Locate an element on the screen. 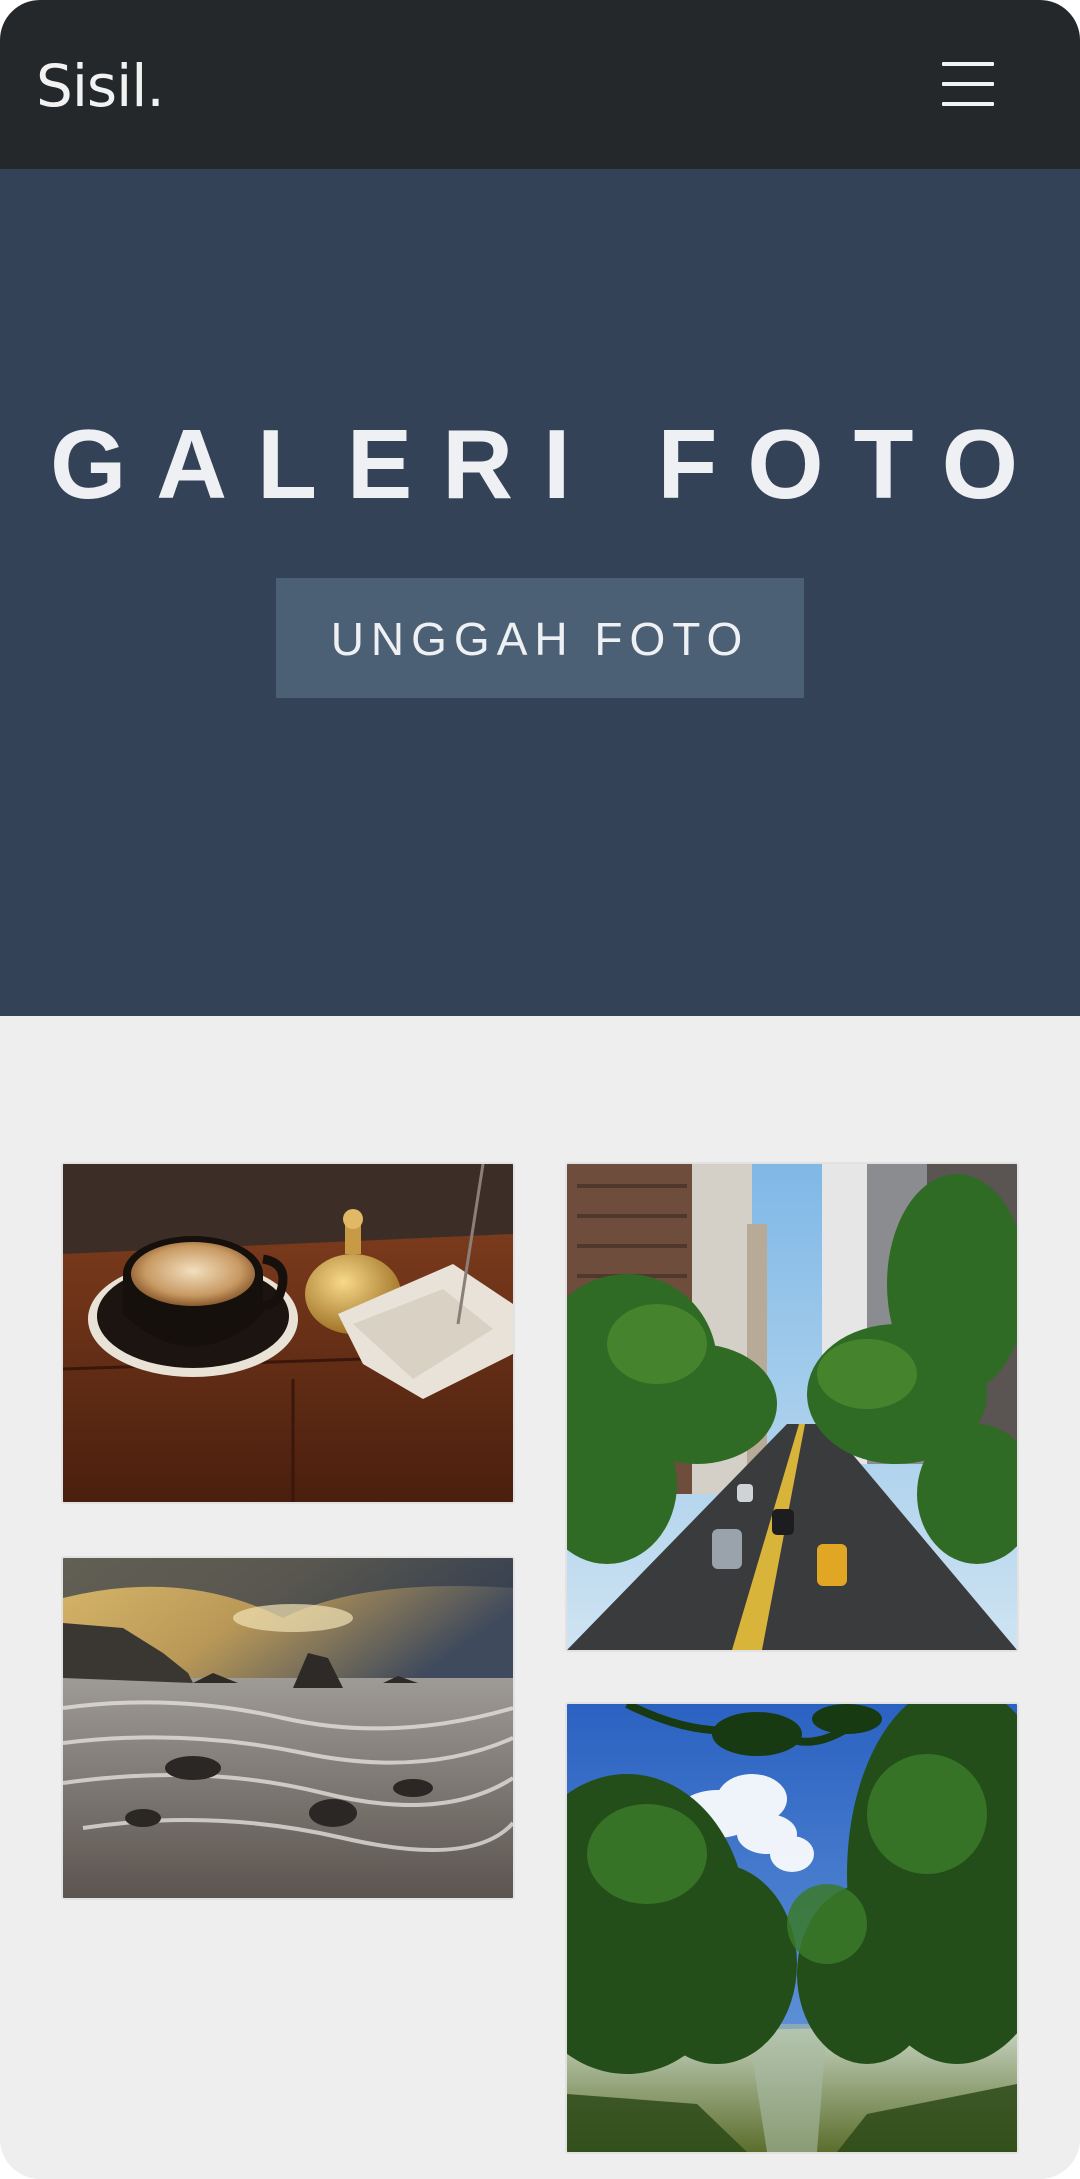 The image size is (1080, 2179). brand-logo: Sisil. is located at coordinates (100, 86).